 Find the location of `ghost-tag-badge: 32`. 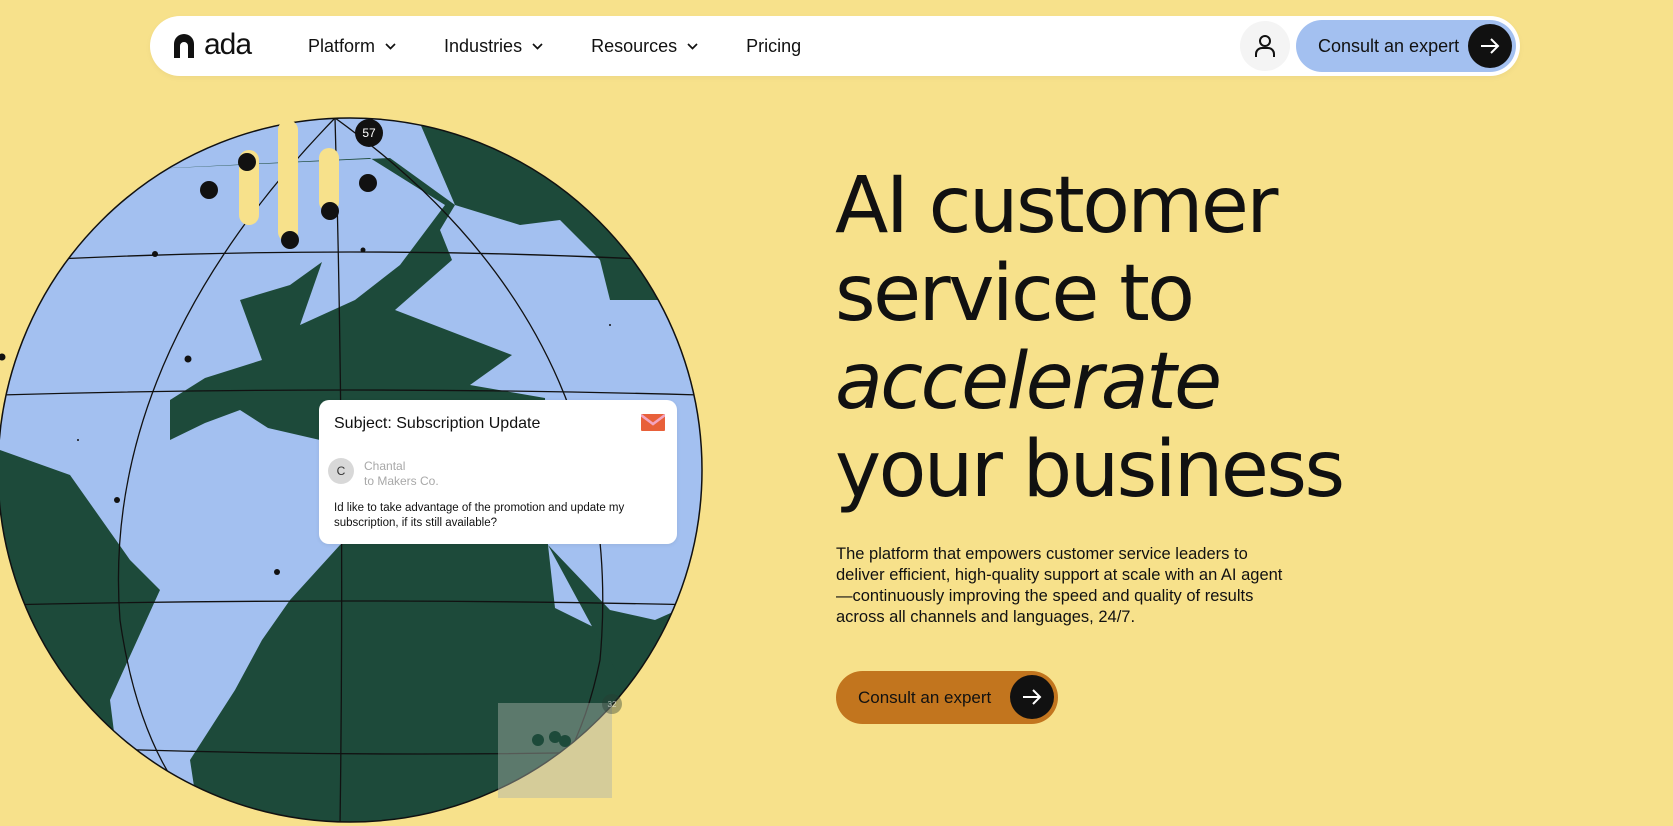

ghost-tag-badge: 32 is located at coordinates (612, 704).